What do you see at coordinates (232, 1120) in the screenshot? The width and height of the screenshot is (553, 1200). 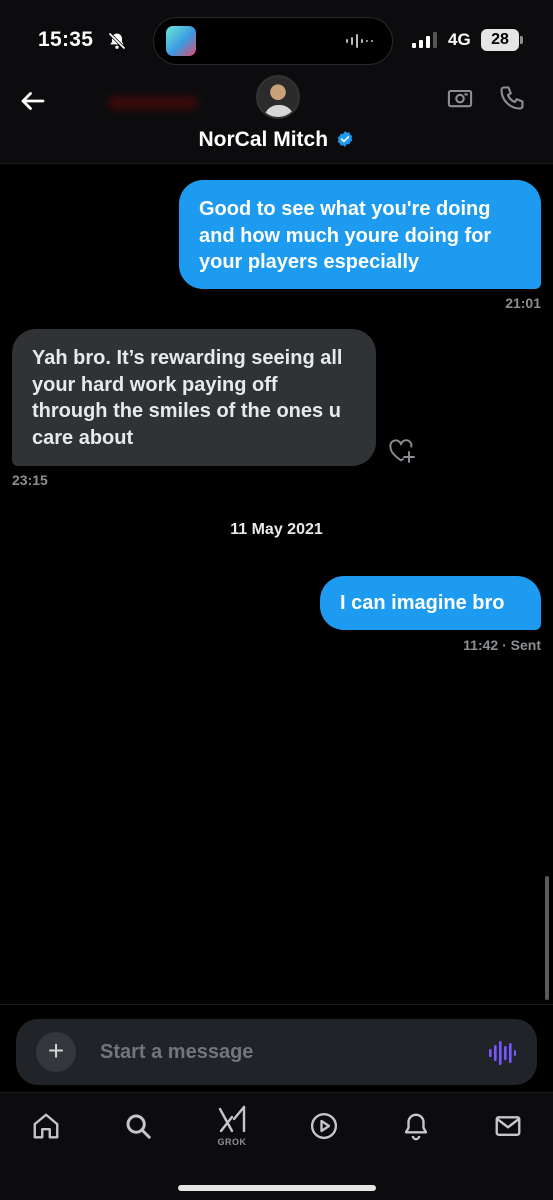 I see `grok-icon` at bounding box center [232, 1120].